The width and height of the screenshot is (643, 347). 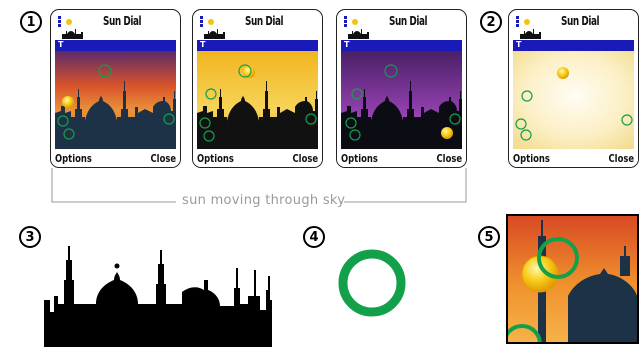 What do you see at coordinates (572, 279) in the screenshot?
I see `zoom-detail` at bounding box center [572, 279].